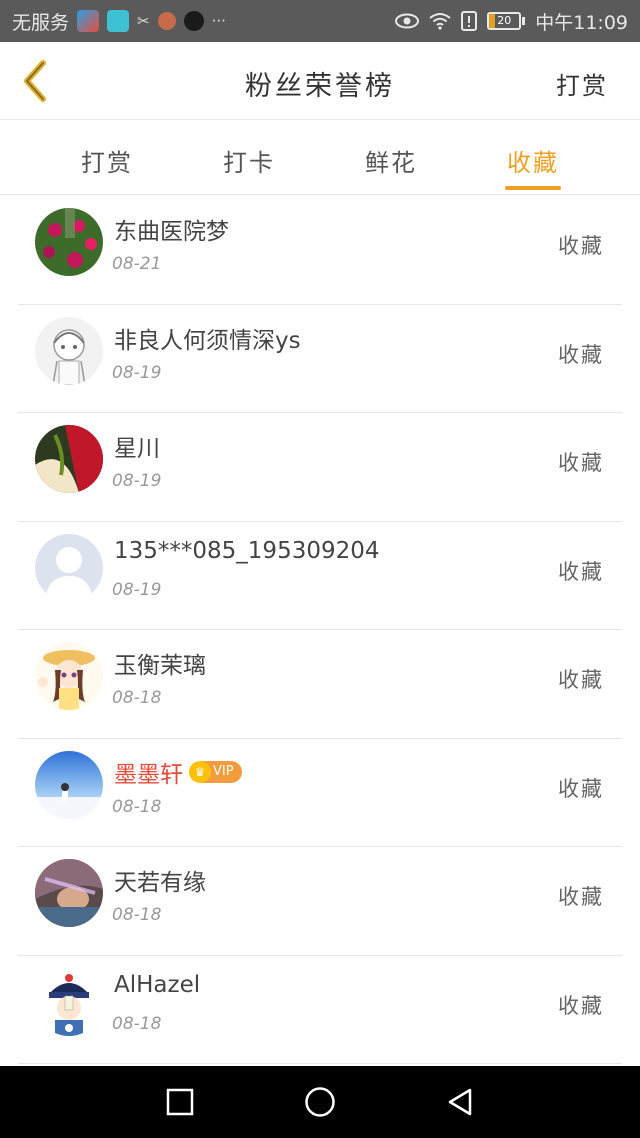 The image size is (640, 1138). I want to click on tab-flowers: 鲜花, so click(391, 157).